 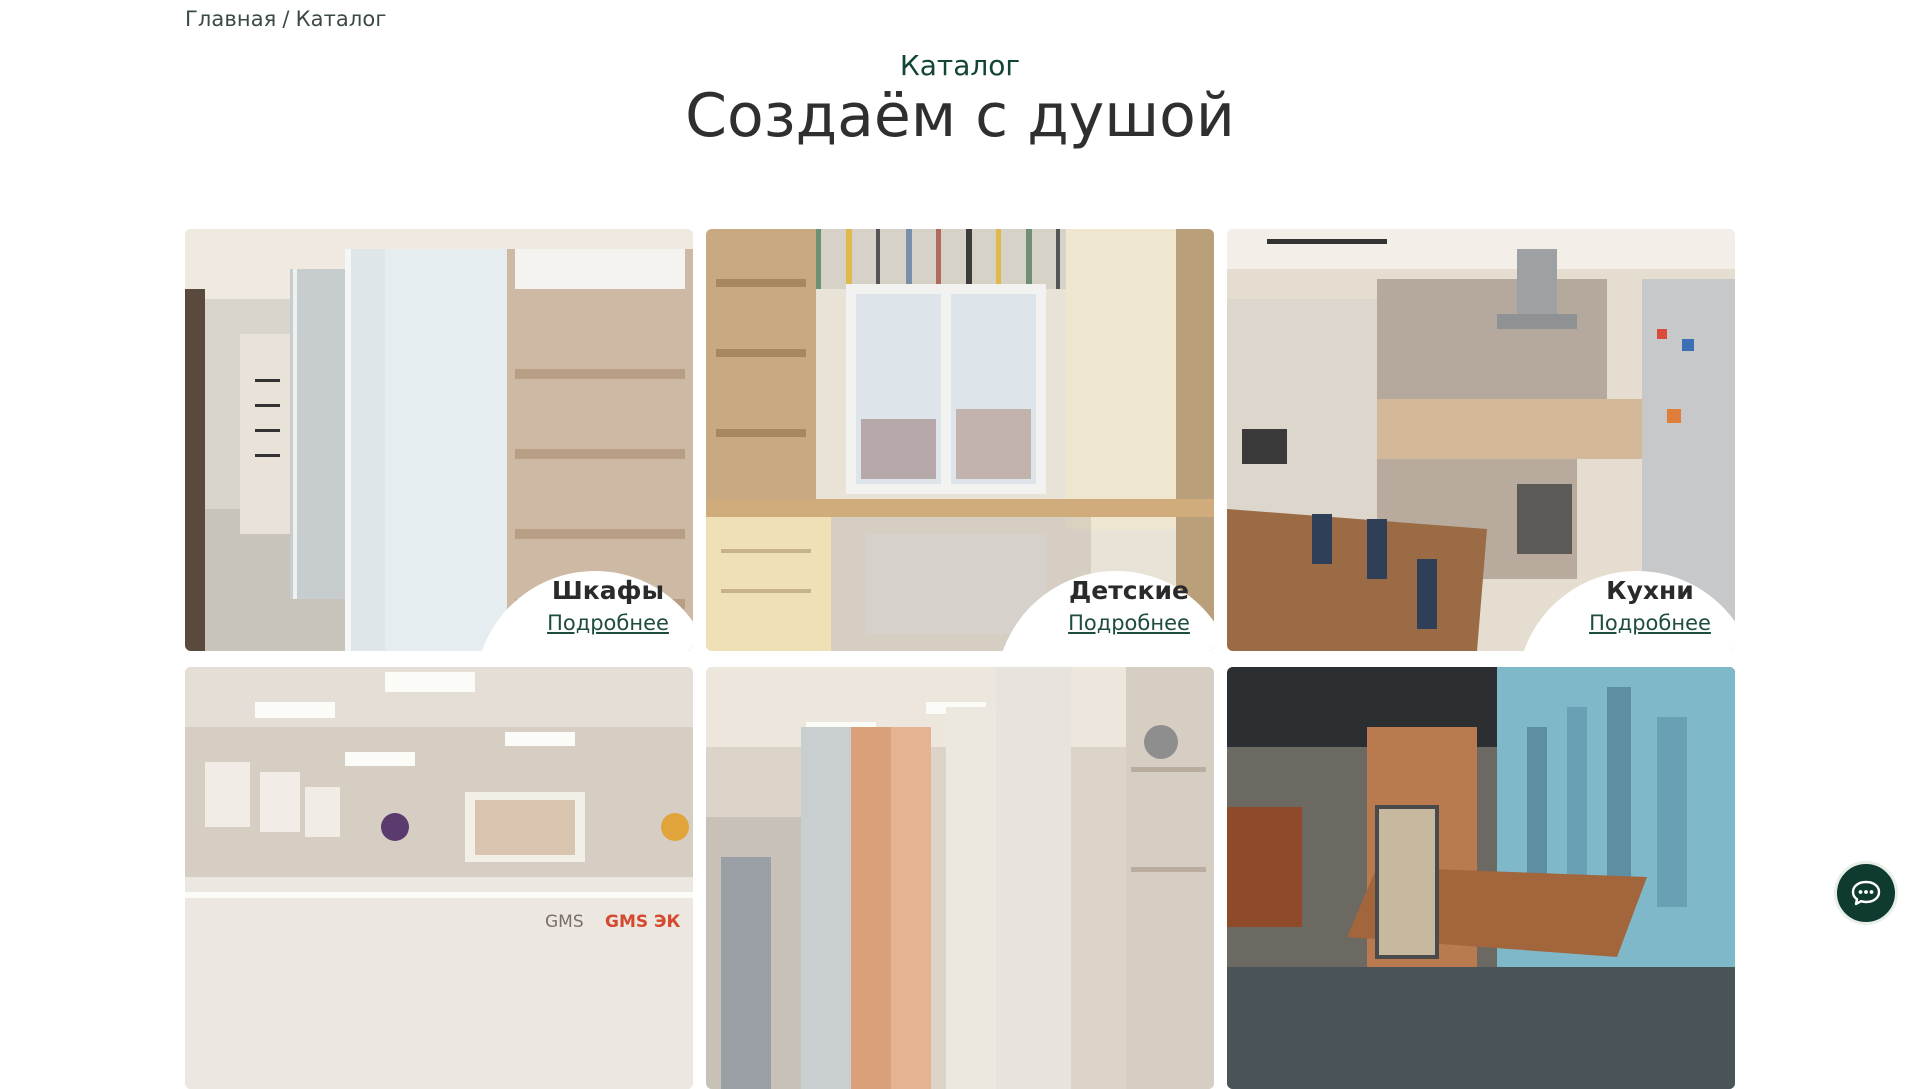 I want to click on office-photo, so click(x=1481, y=878).